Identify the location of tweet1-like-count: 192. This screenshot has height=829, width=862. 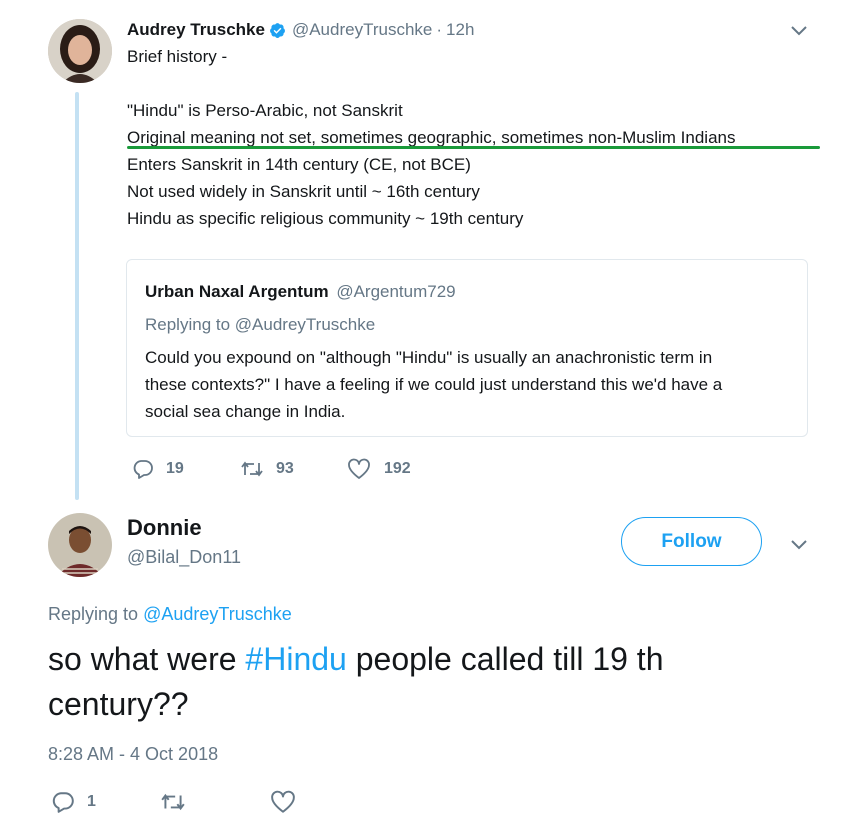
(397, 468).